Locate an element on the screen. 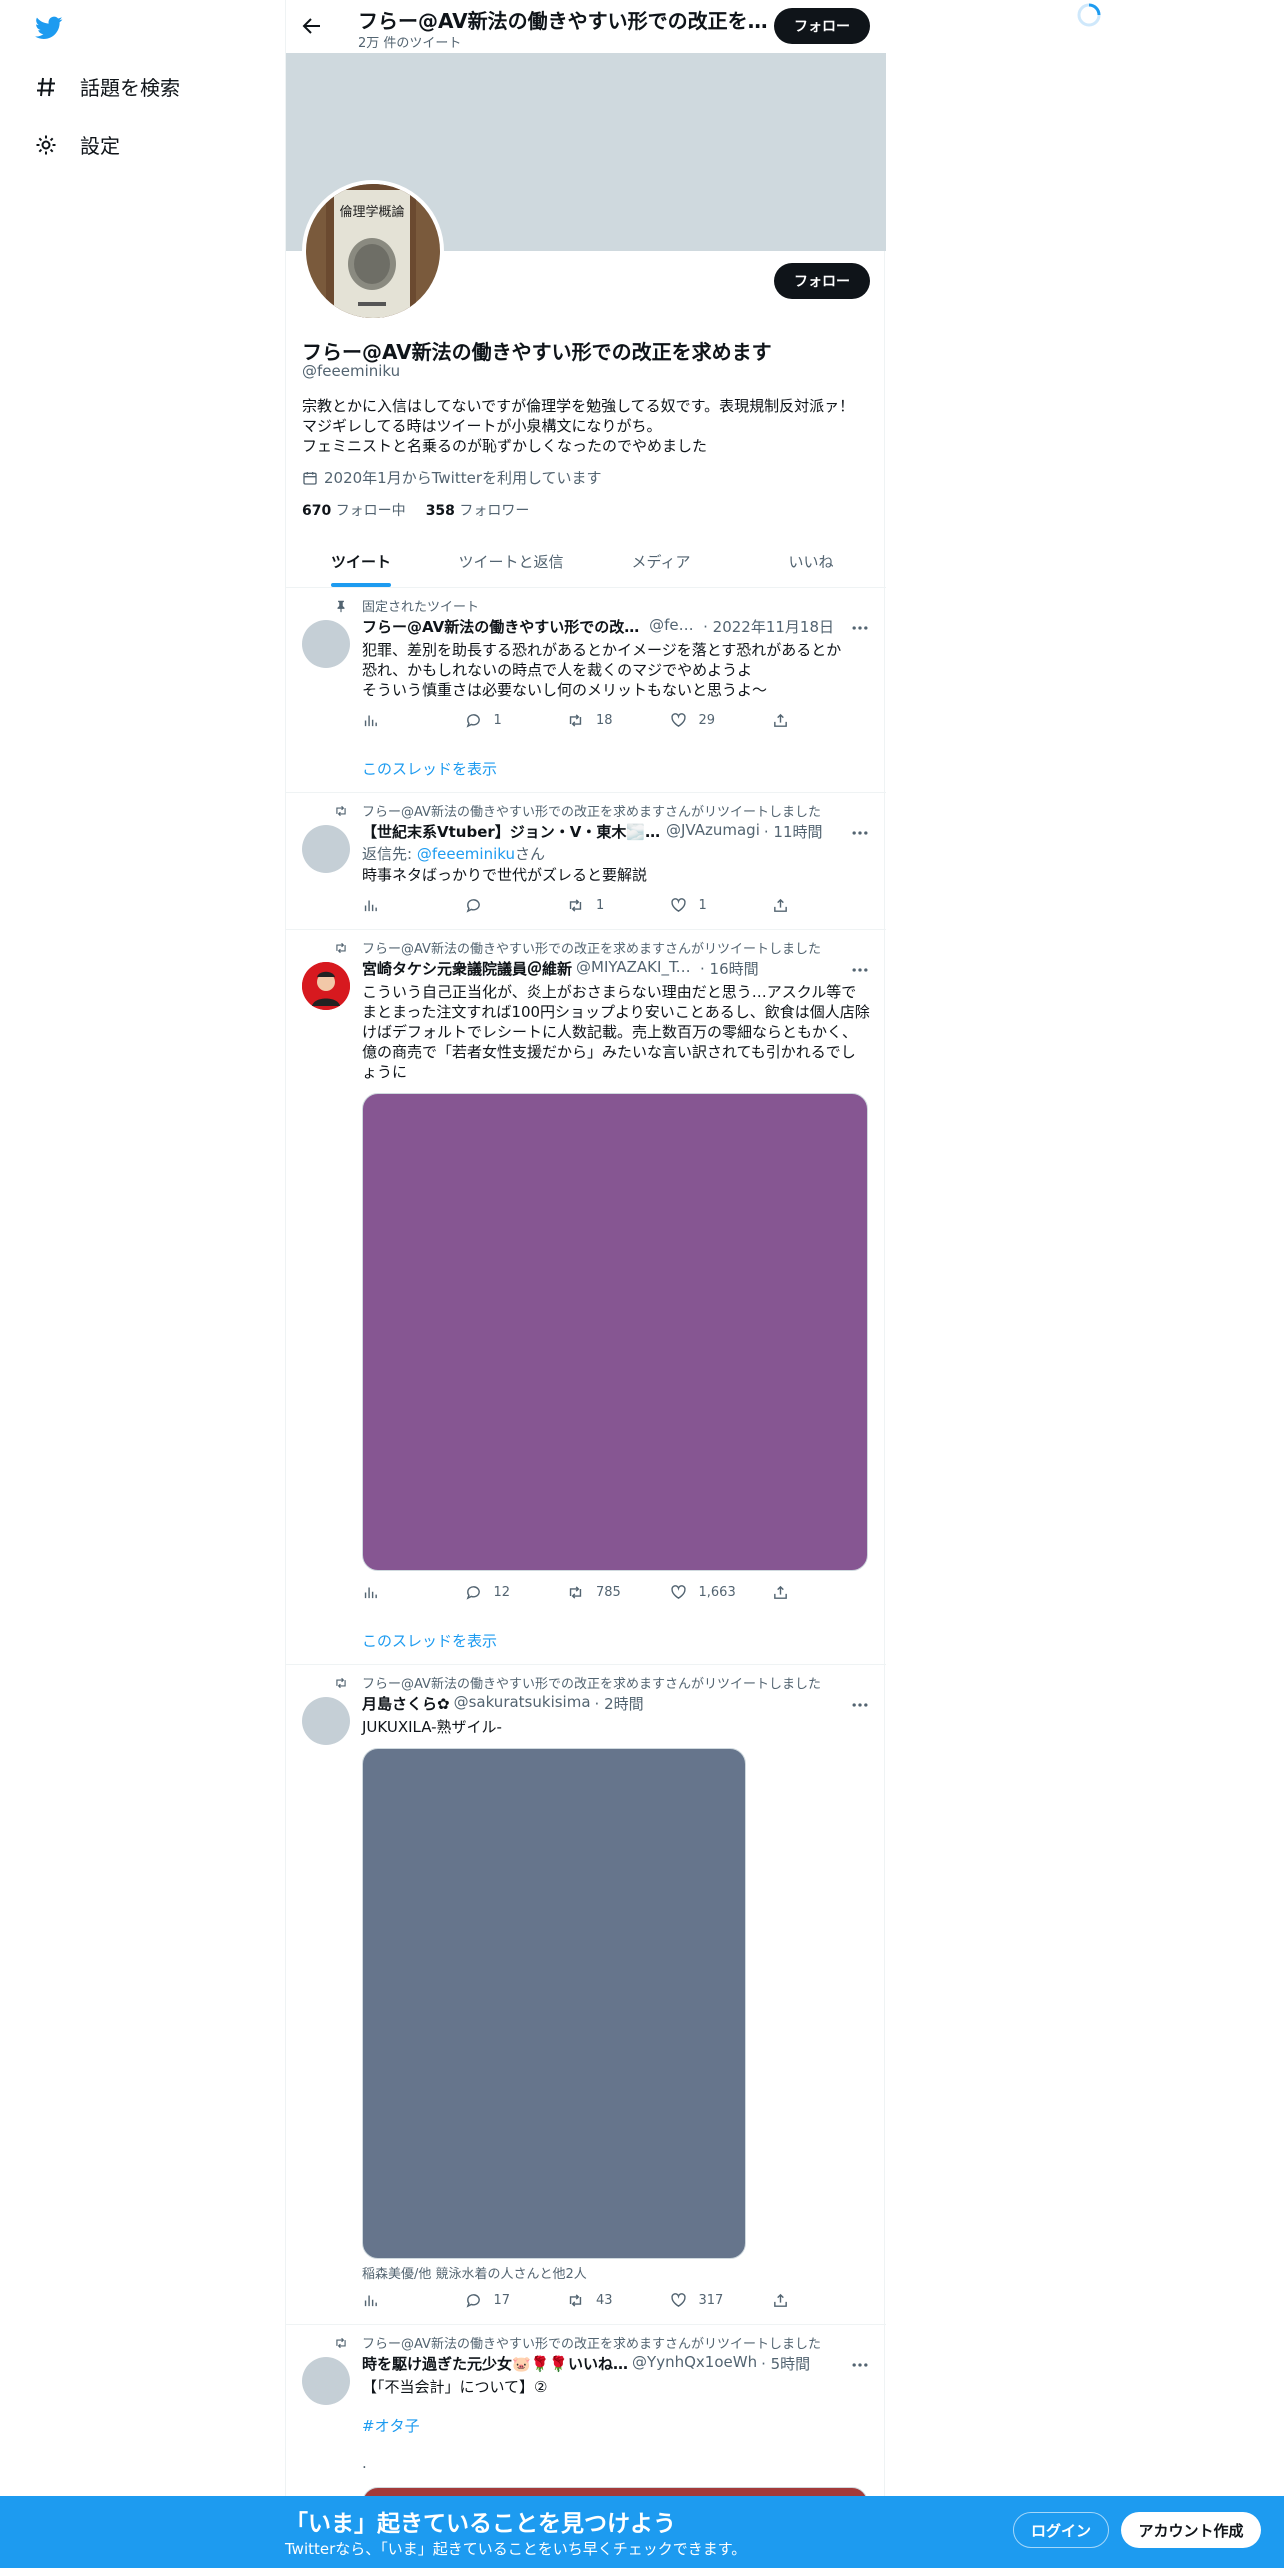 The width and height of the screenshot is (1284, 2568). tweet-time: · 11時間 is located at coordinates (793, 831).